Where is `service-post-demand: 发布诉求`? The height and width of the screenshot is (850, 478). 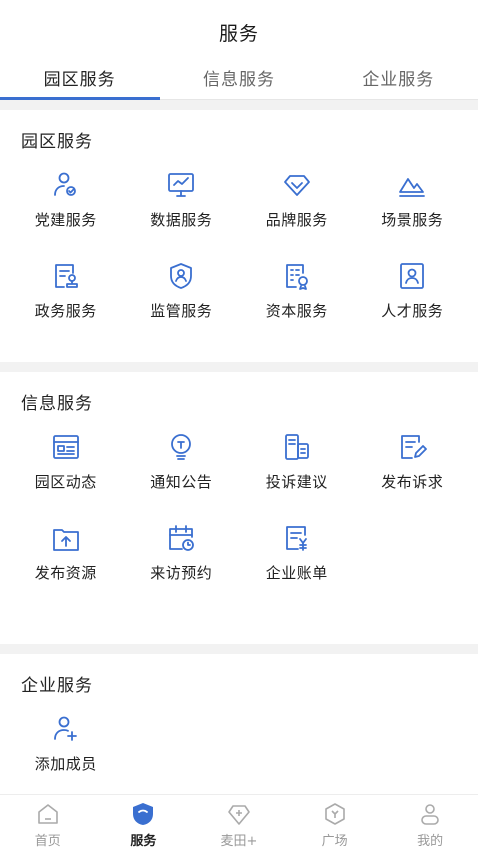
service-post-demand: 发布诉求 is located at coordinates (413, 475).